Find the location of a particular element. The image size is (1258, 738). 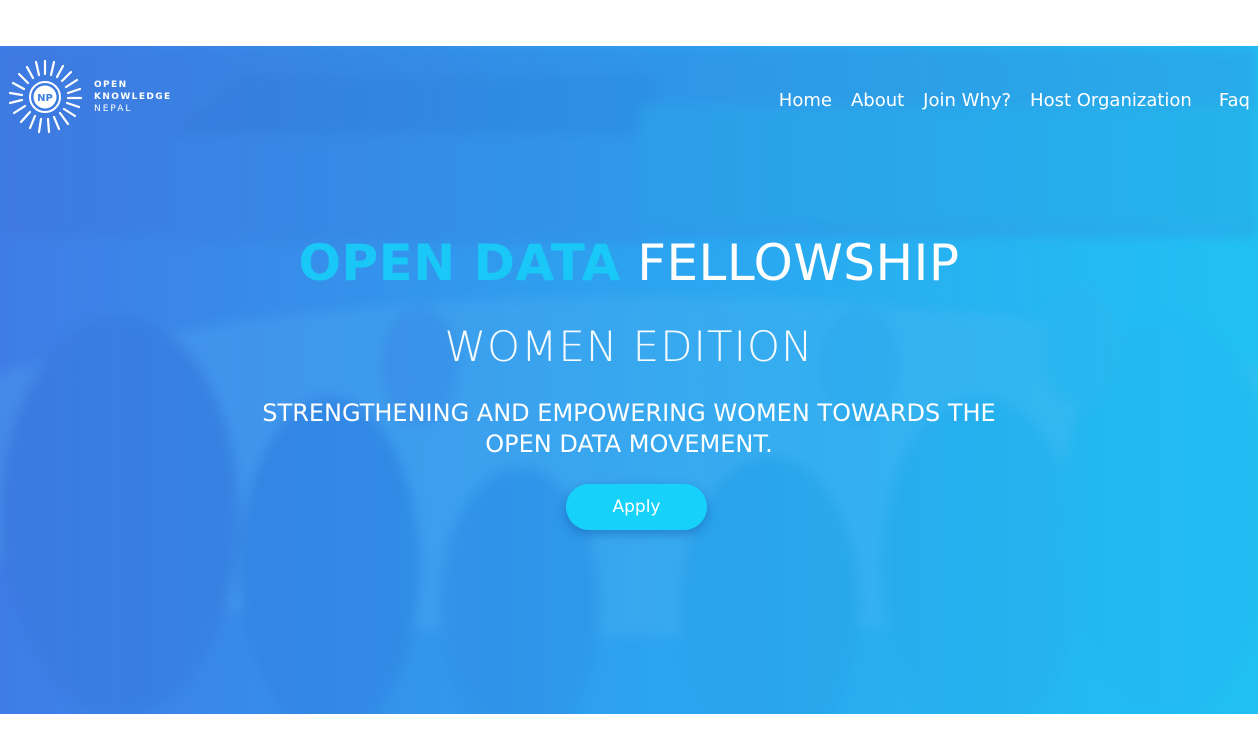

hero-title-accent: OPEN DATA is located at coordinates (459, 263).